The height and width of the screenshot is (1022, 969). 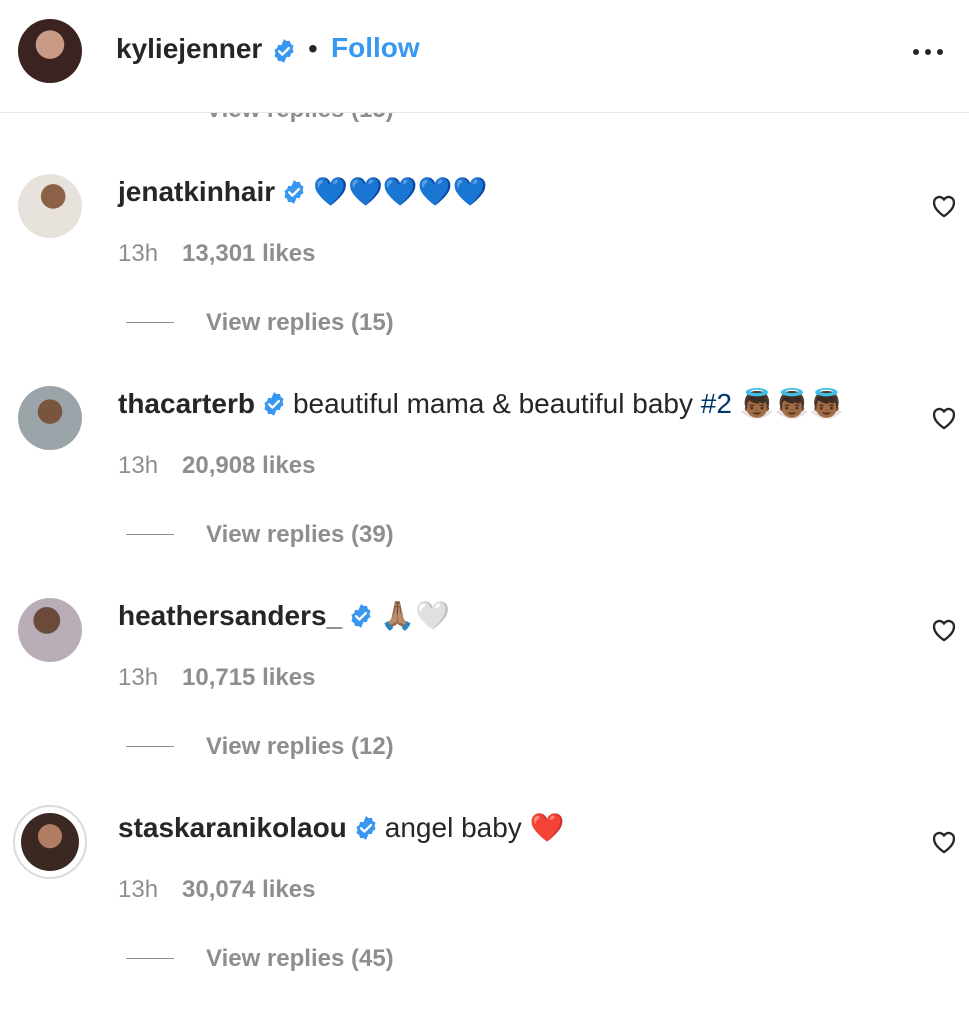 I want to click on comment-likes: 30,074 likes, so click(x=248, y=890).